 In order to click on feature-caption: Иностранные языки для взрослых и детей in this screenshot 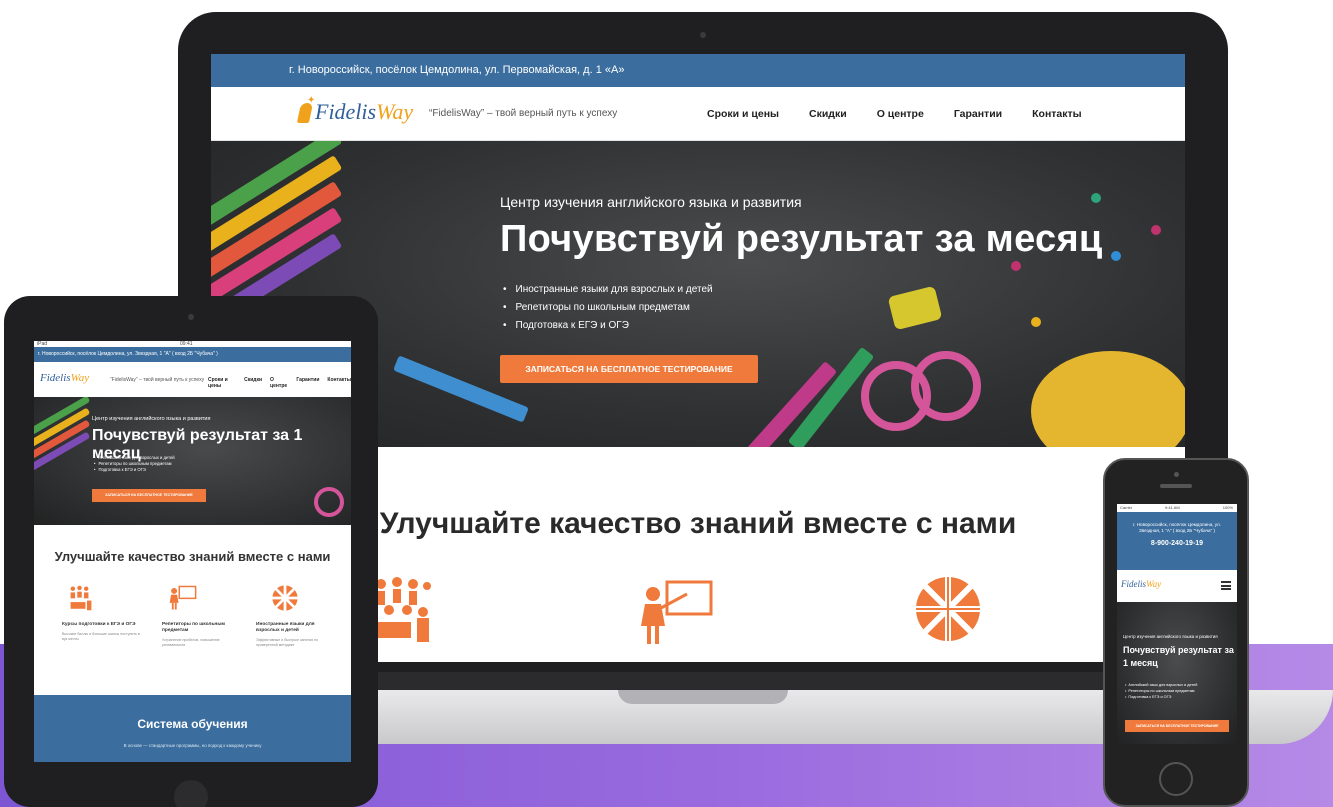, I will do `click(285, 627)`.